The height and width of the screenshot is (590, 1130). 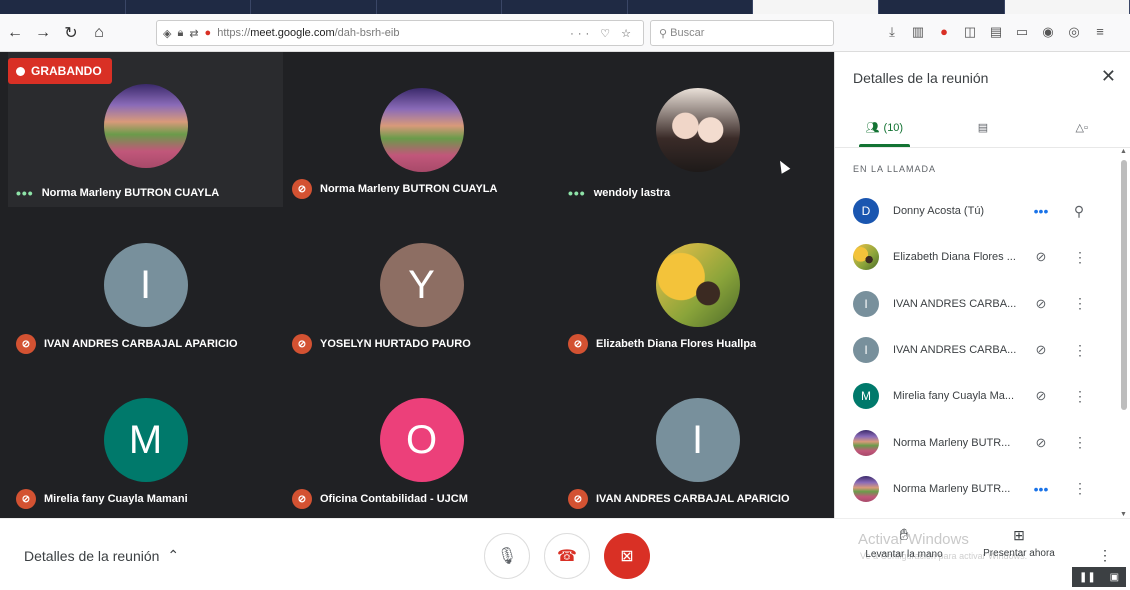 I want to click on panel-title: Detalles de la reunión, so click(x=921, y=78).